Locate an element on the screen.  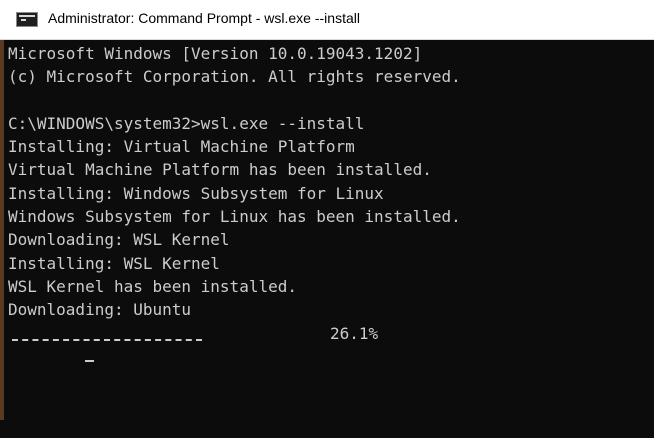
cmd-console-icon is located at coordinates (27, 19).